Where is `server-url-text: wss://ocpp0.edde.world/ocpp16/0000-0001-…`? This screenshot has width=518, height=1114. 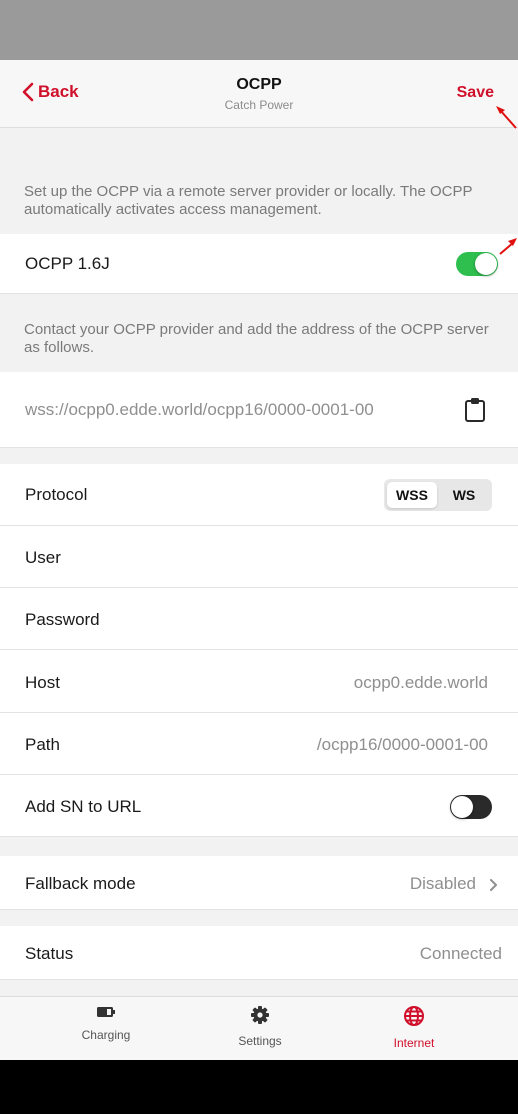
server-url-text: wss://ocpp0.edde.world/ocpp16/0000-0001-… is located at coordinates (199, 409).